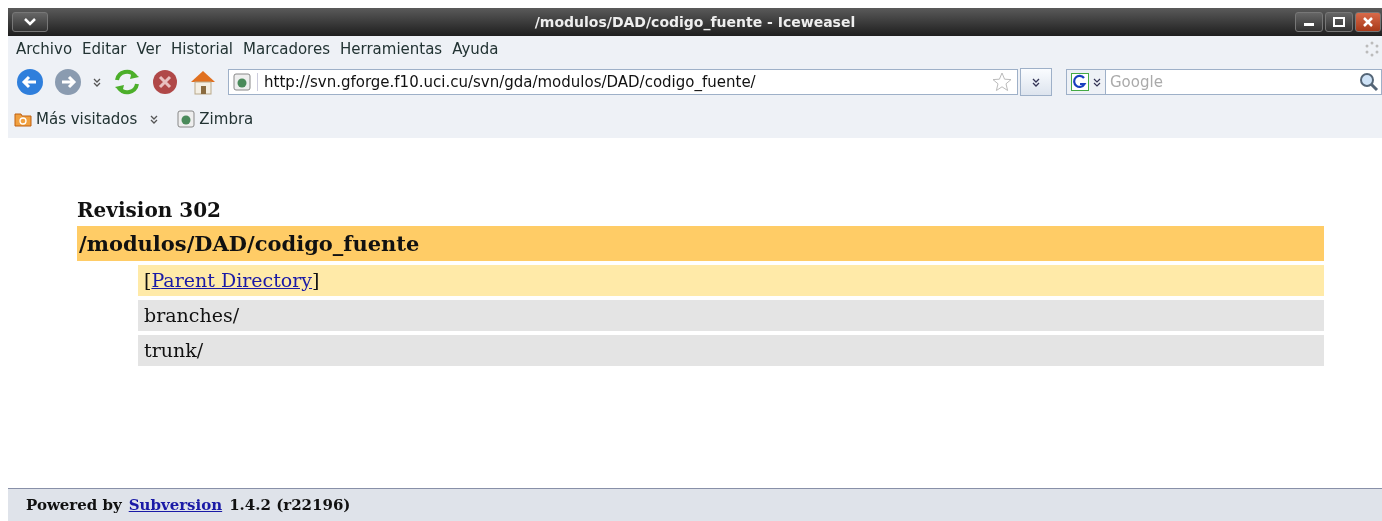 The width and height of the screenshot is (1382, 521). I want to click on menu-item: Herramientas, so click(391, 49).